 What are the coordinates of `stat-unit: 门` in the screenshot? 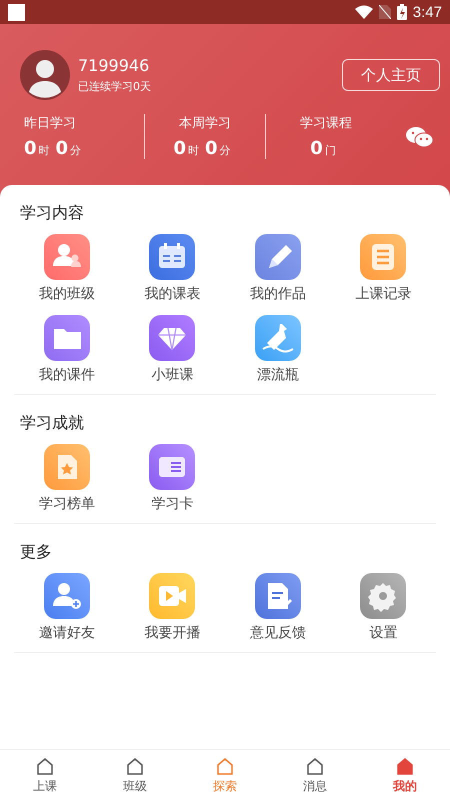 It's located at (330, 150).